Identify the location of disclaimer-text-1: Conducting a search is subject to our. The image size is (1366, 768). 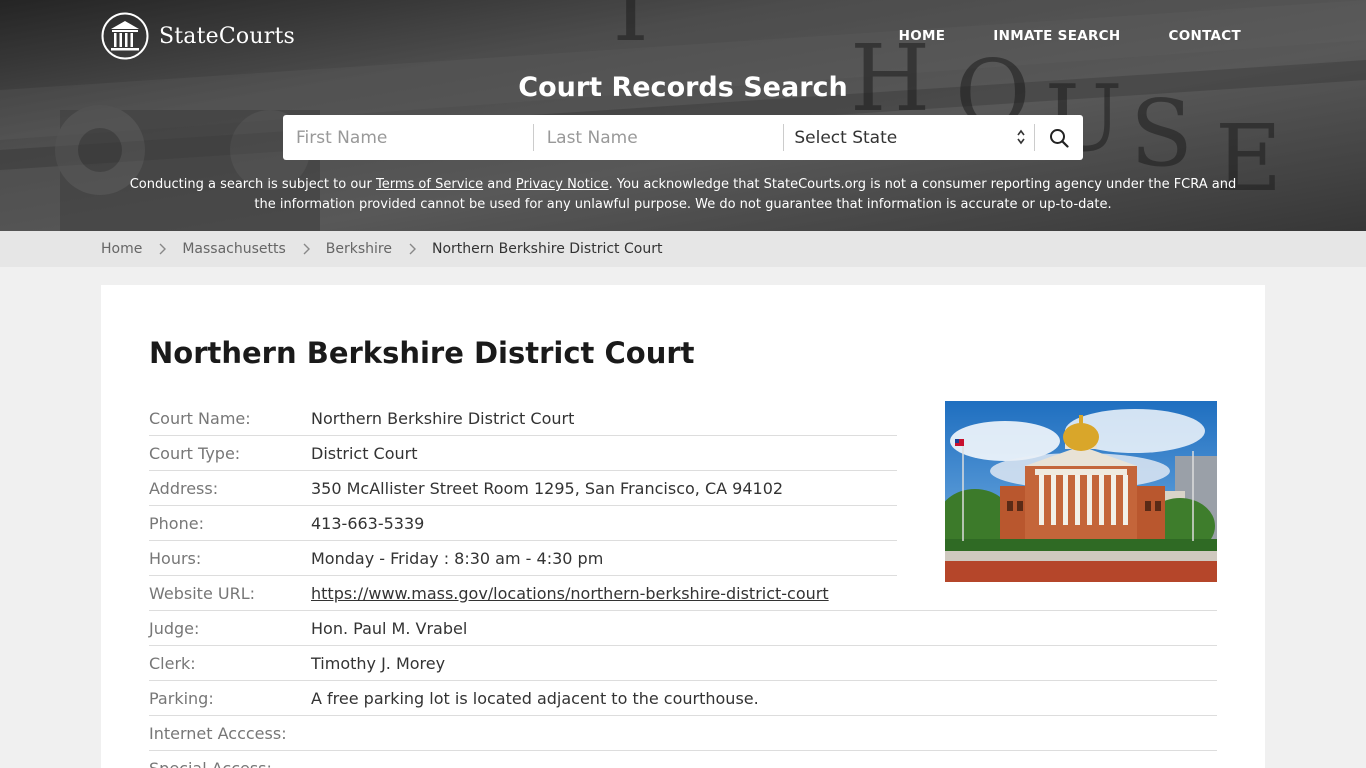
(253, 184).